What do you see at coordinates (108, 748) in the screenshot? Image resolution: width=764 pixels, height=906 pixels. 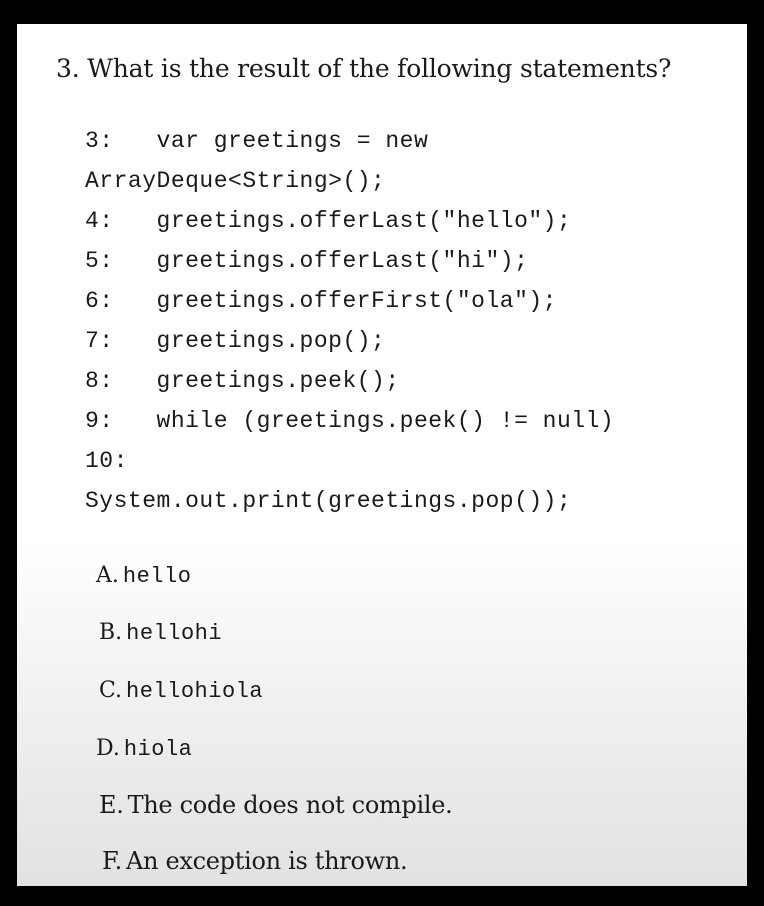 I see `option-d-letter: D.` at bounding box center [108, 748].